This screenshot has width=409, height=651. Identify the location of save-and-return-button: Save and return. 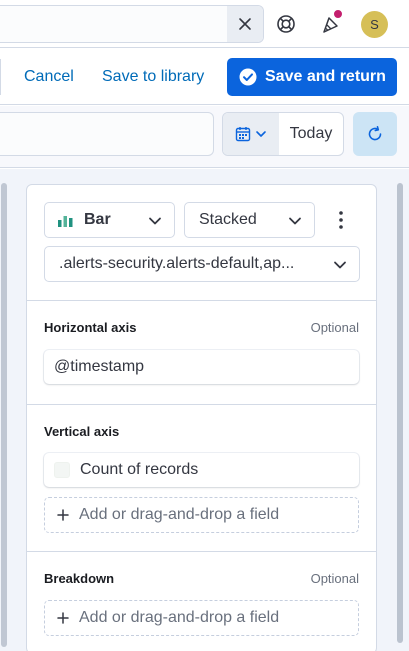
(312, 77).